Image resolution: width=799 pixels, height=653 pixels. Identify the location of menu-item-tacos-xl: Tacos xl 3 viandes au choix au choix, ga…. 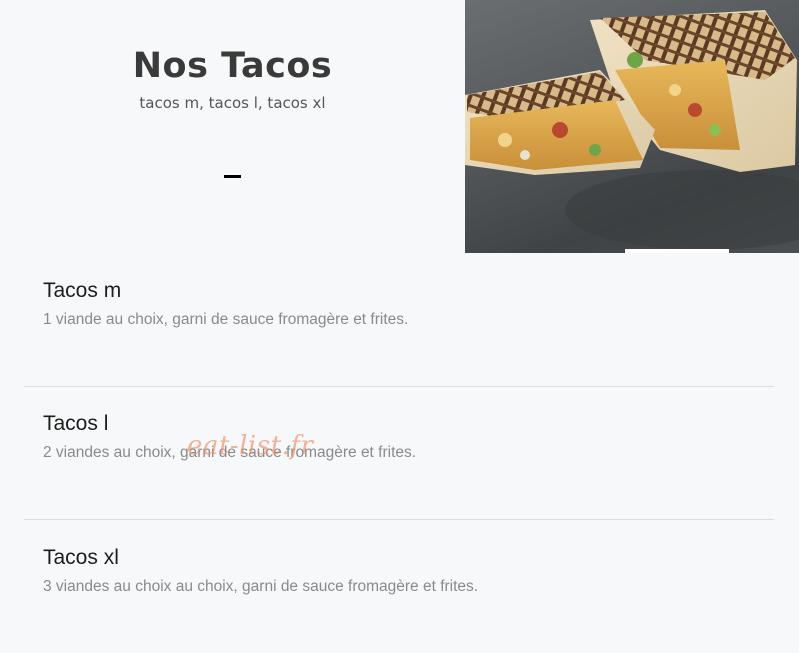
(403, 571).